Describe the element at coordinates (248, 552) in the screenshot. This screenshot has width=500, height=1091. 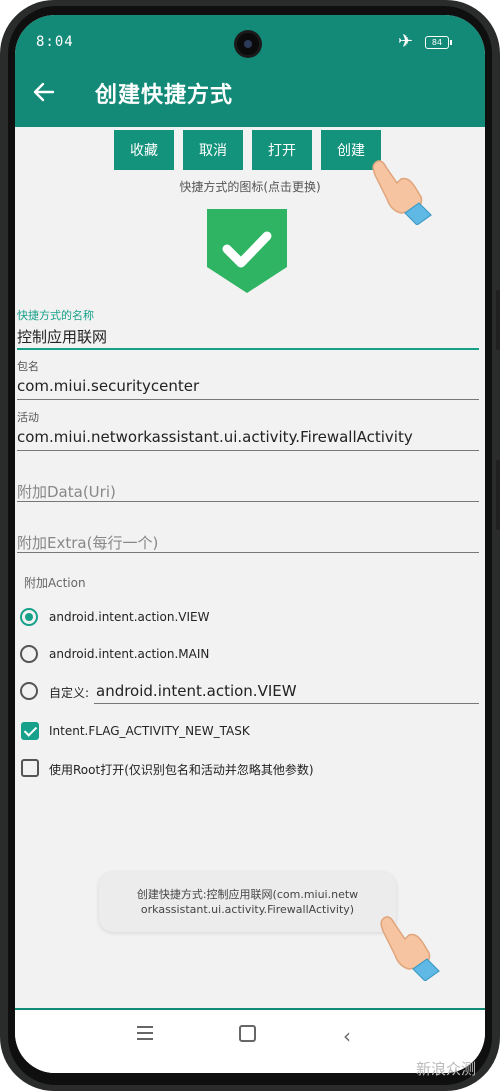
I see `extra-field-underline` at that location.